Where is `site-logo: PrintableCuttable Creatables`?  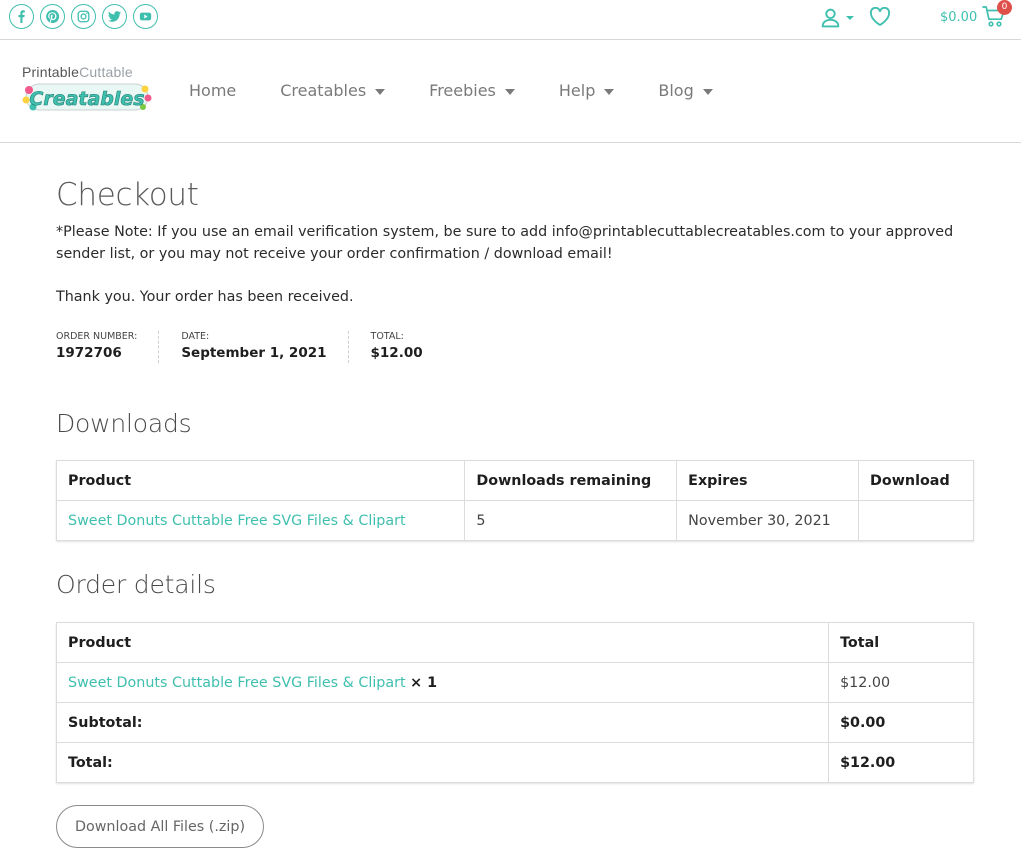 site-logo: PrintableCuttable Creatables is located at coordinates (88, 91).